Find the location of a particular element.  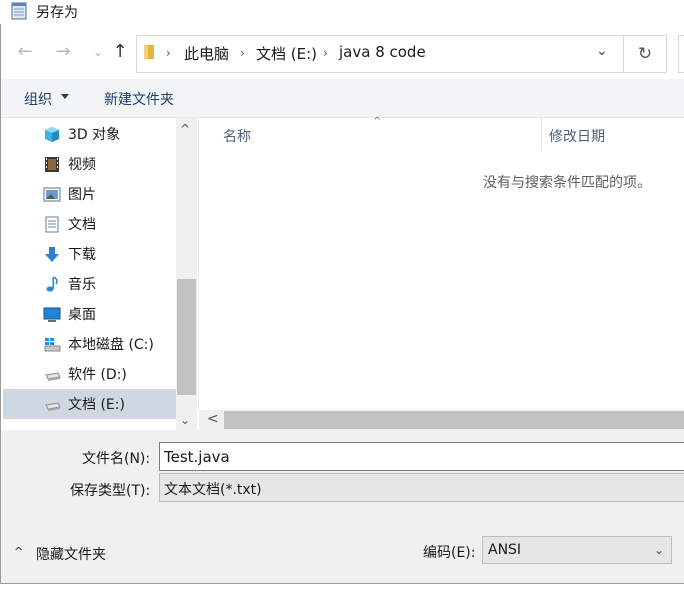

download-icon is located at coordinates (52, 254).